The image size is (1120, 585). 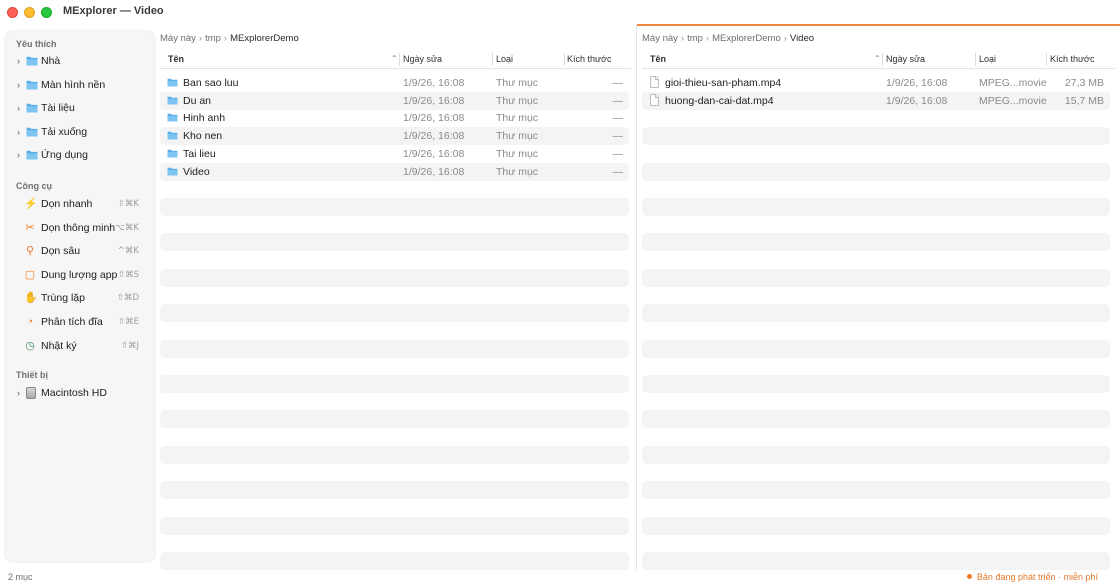 I want to click on zoom-window-button, so click(x=46, y=12).